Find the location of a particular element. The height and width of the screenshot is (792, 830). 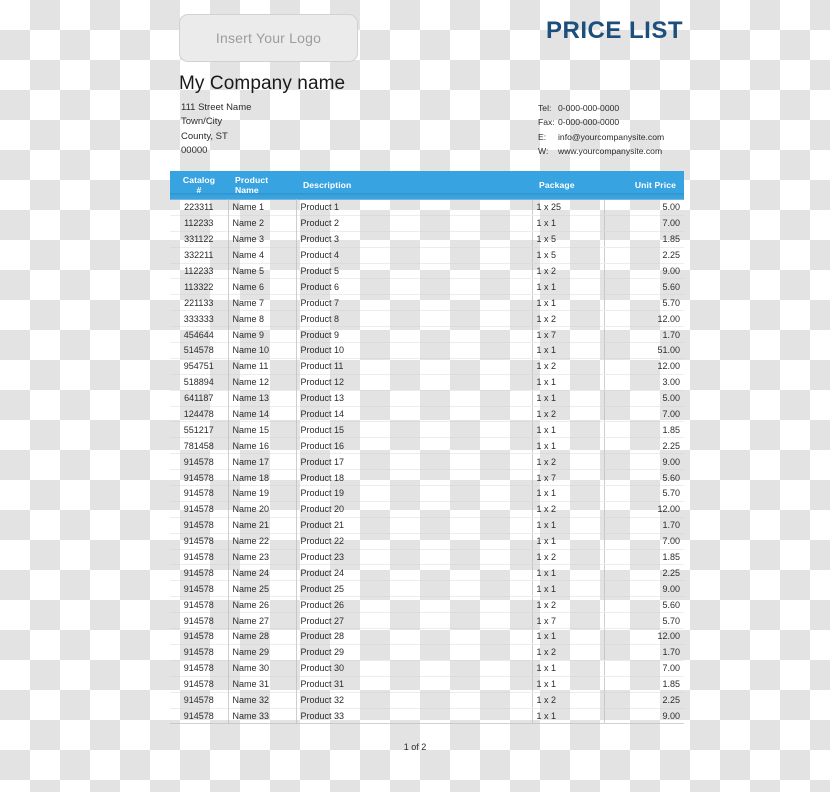

cell-catalog: 113322 is located at coordinates (199, 287).